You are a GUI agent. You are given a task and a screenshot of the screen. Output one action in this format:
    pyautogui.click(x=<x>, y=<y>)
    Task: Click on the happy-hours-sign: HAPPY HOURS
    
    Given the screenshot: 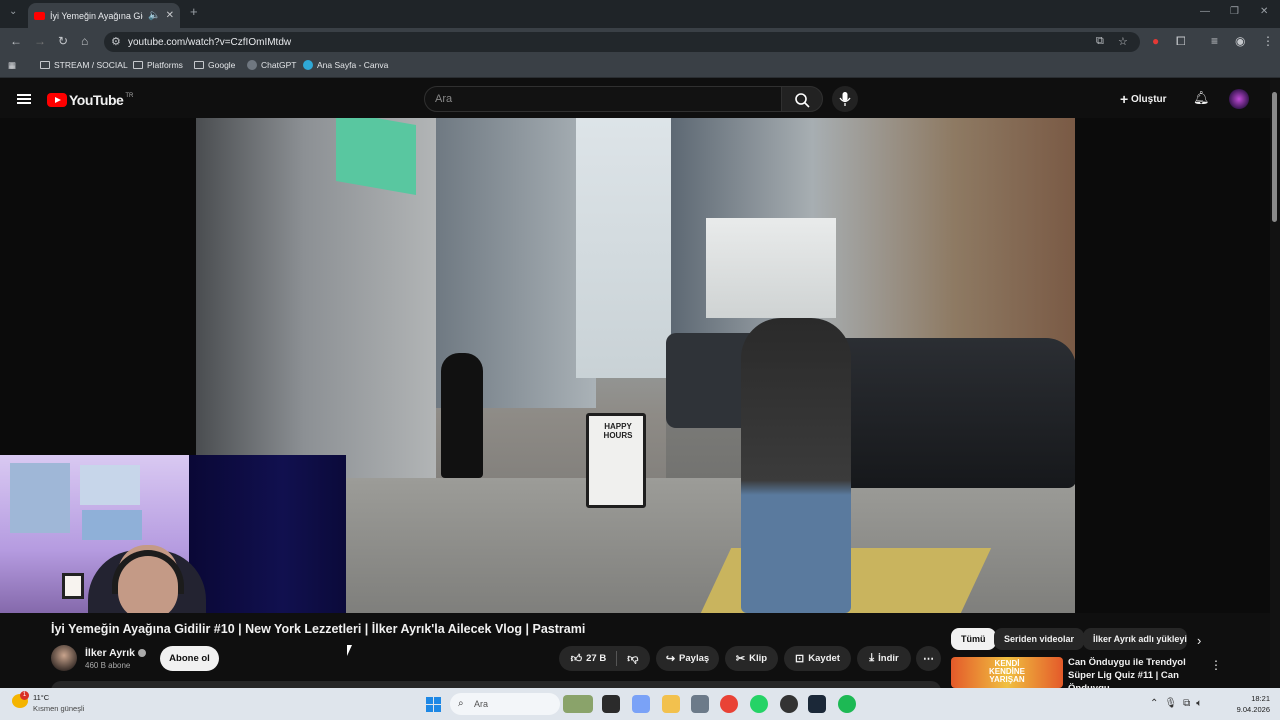 What is the action you would take?
    pyautogui.click(x=616, y=460)
    